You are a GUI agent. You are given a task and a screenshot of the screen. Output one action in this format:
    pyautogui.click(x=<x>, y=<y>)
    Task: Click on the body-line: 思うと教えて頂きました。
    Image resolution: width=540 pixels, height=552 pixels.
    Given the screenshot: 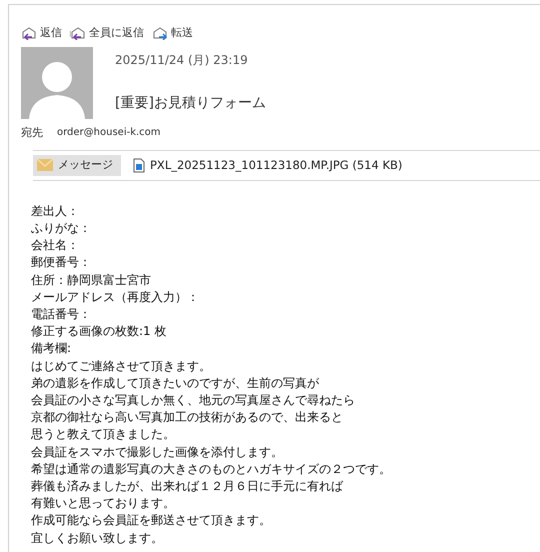 What is the action you would take?
    pyautogui.click(x=103, y=435)
    